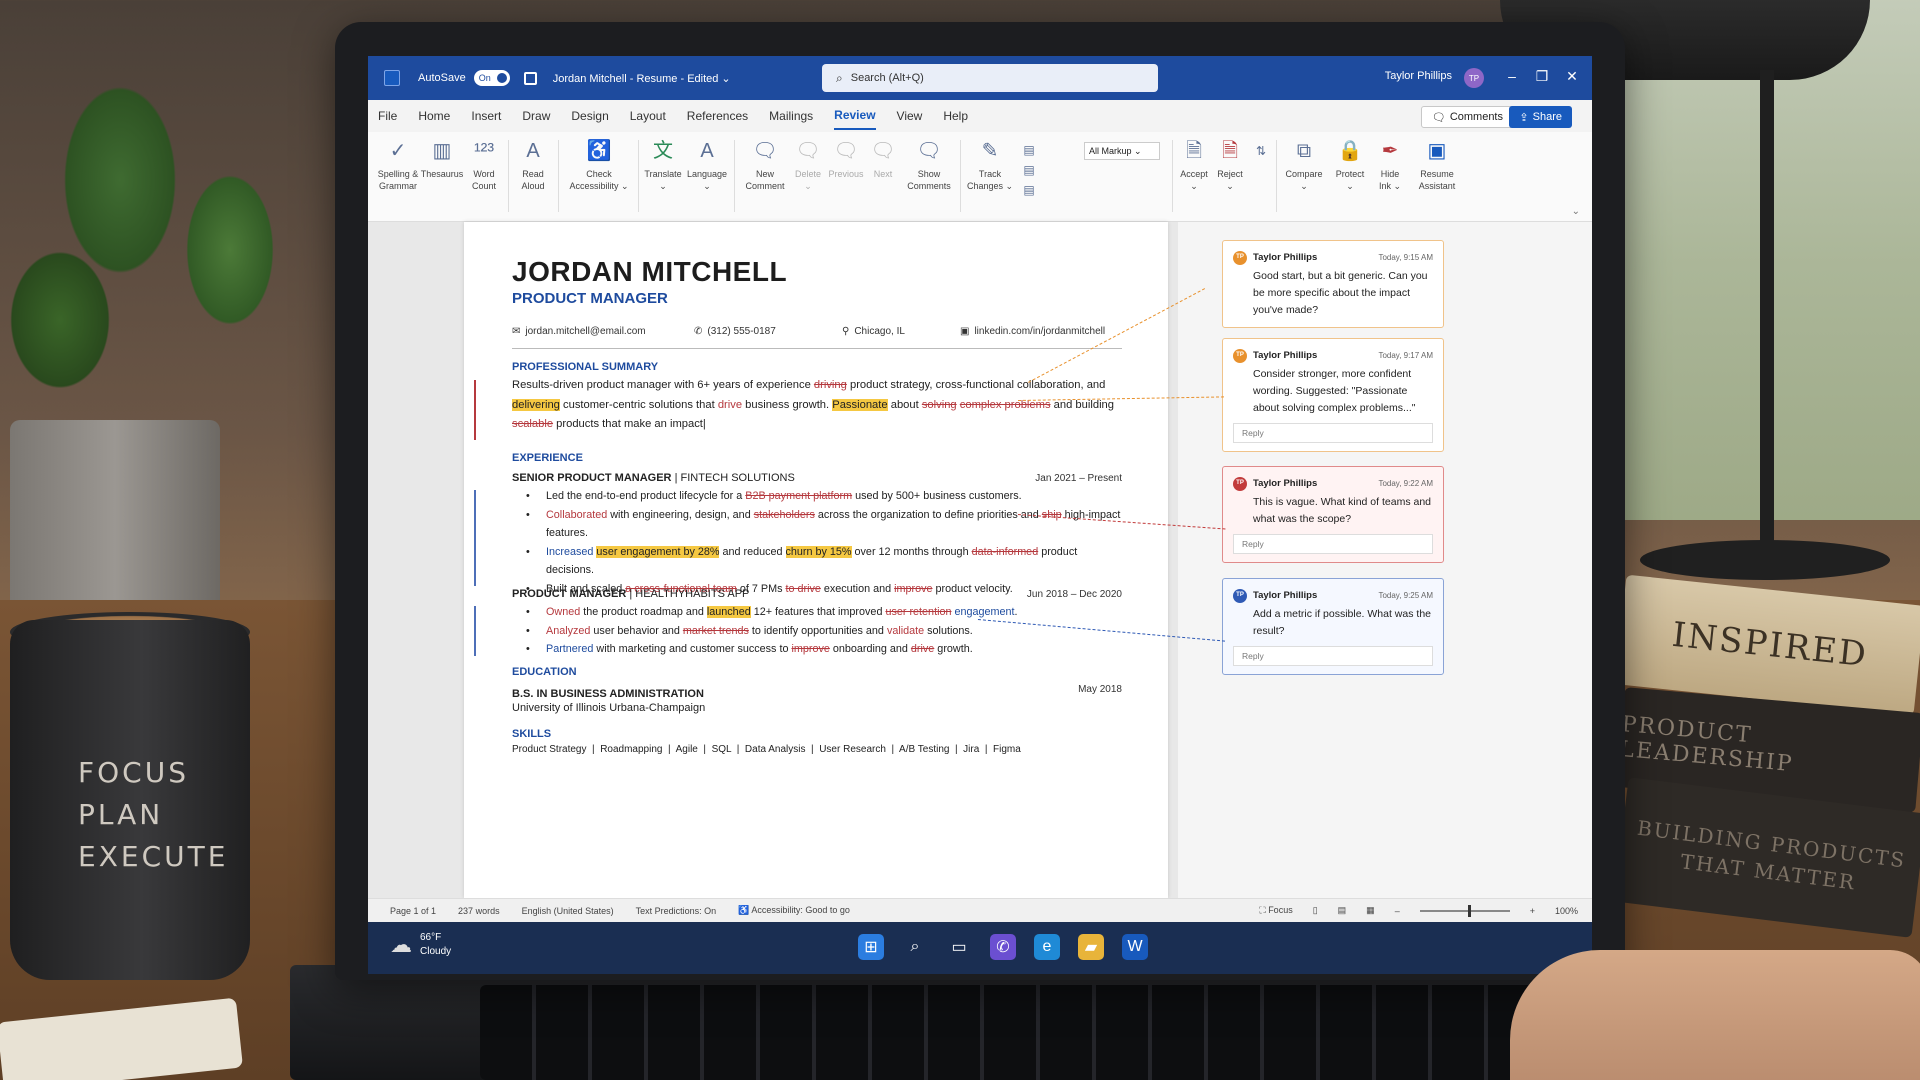  I want to click on language-status: English (United States), so click(568, 911).